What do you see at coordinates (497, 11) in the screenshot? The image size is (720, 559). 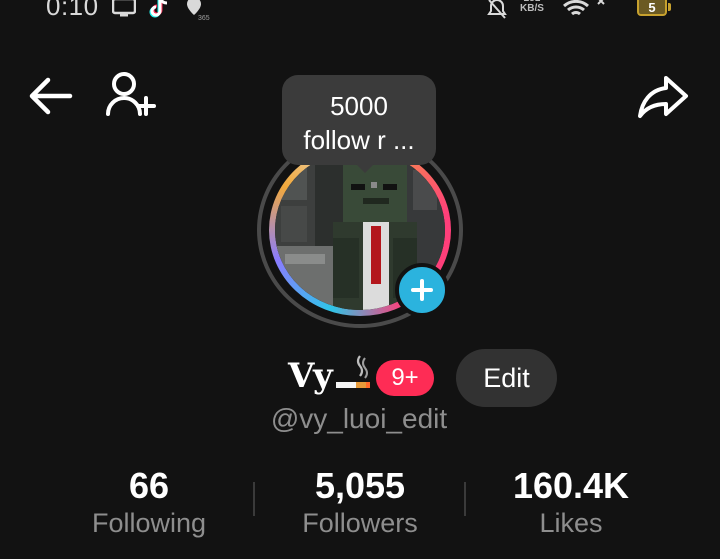 I see `bell-muted-icon` at bounding box center [497, 11].